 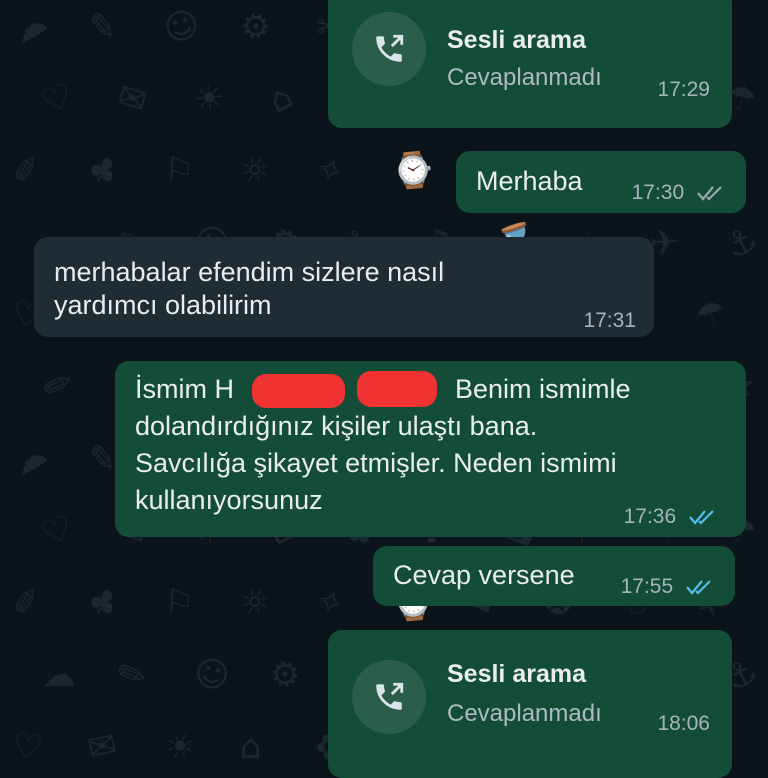 I want to click on message-text-part: İsmim H, so click(x=184, y=389).